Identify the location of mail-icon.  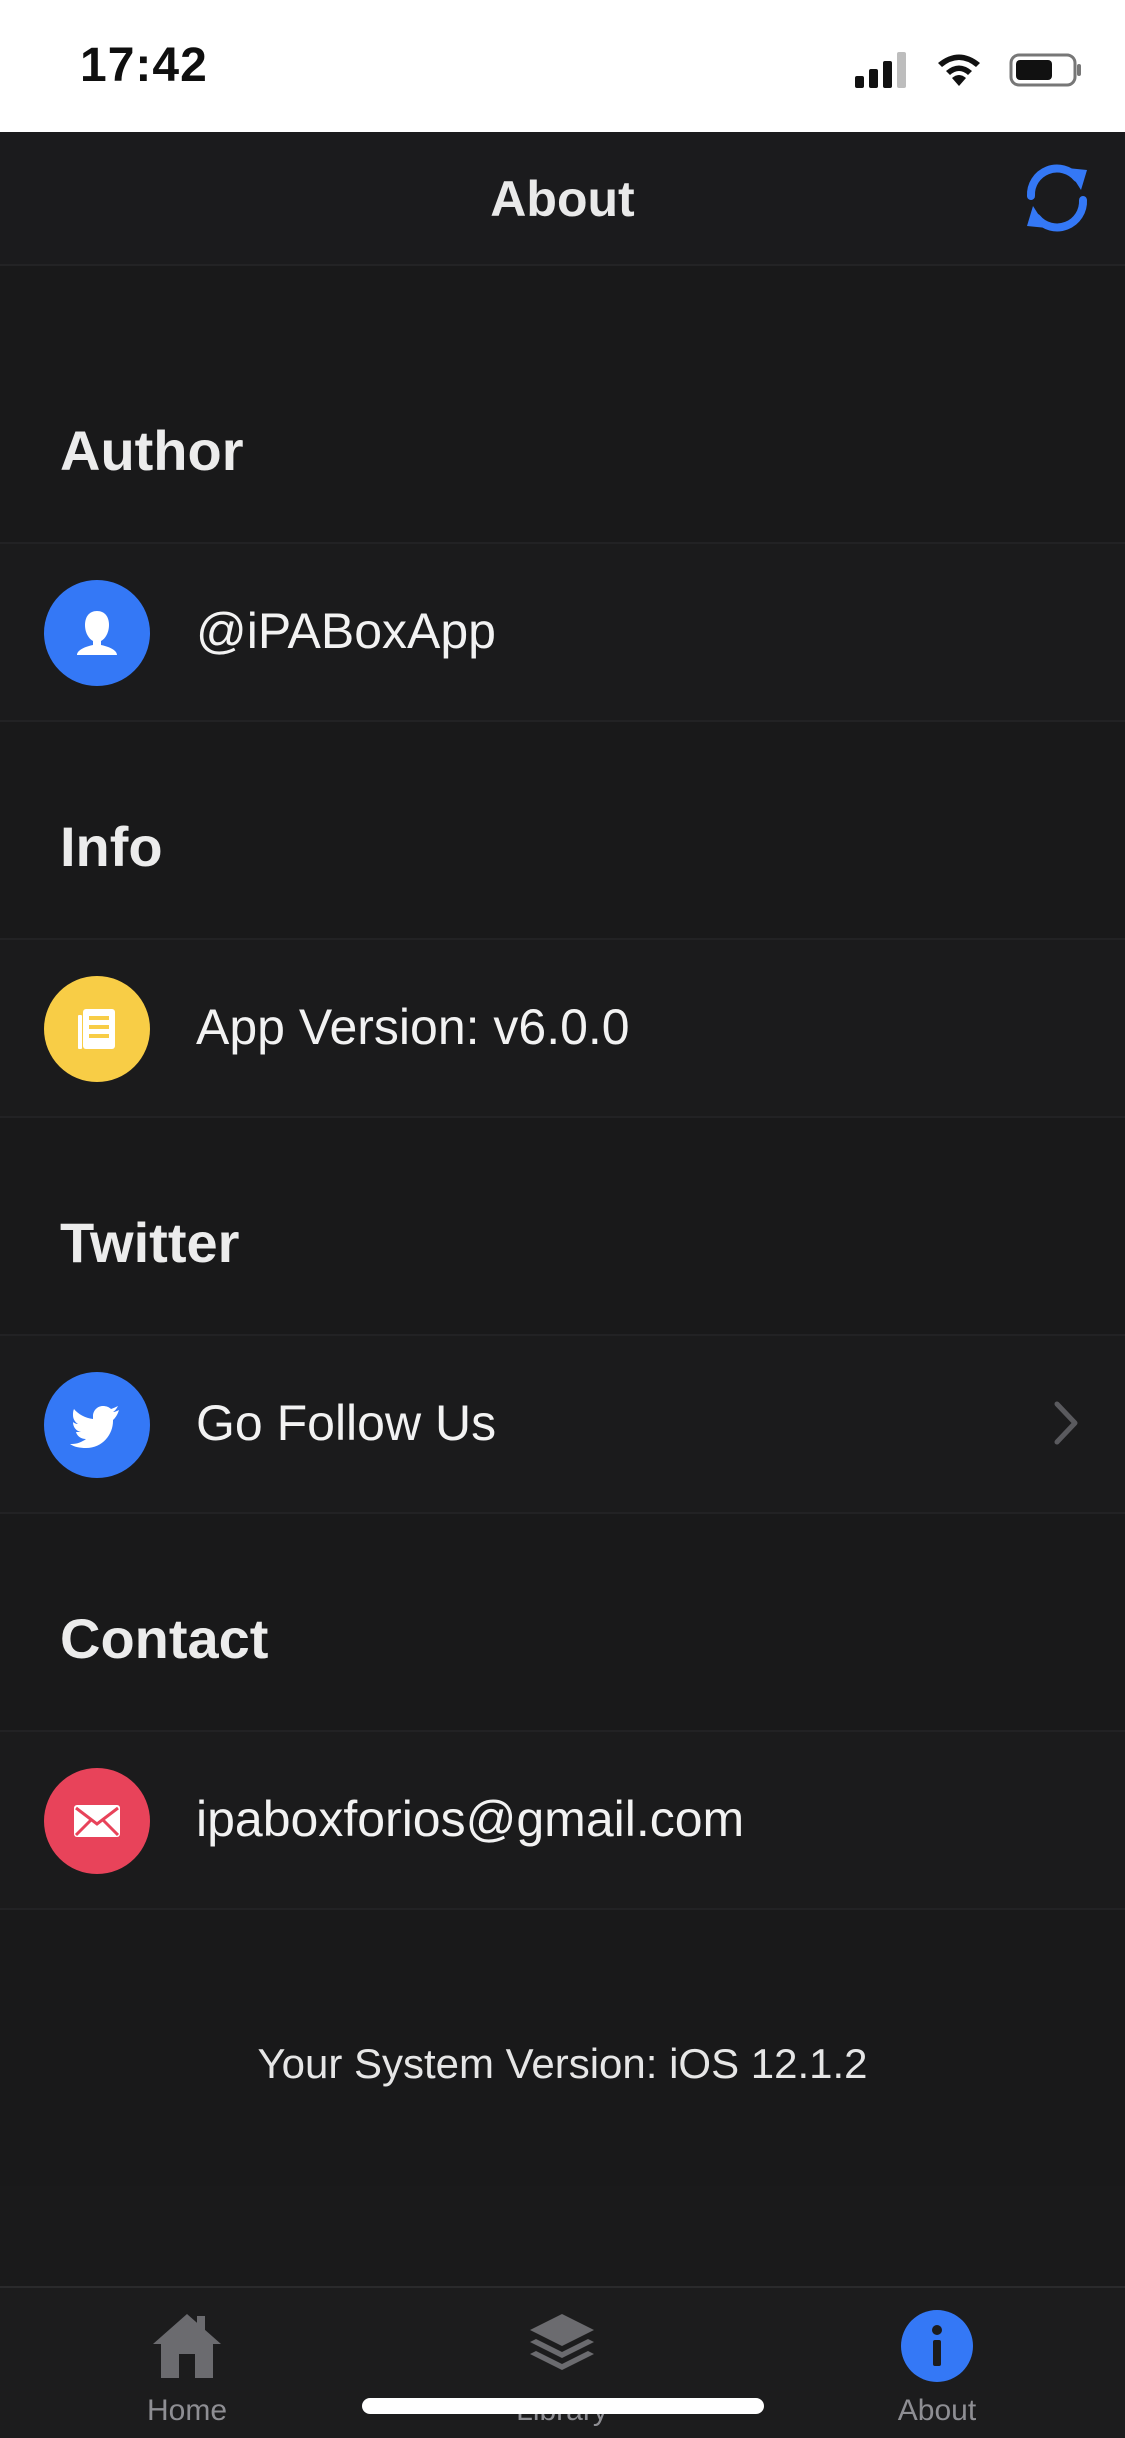
(97, 1821).